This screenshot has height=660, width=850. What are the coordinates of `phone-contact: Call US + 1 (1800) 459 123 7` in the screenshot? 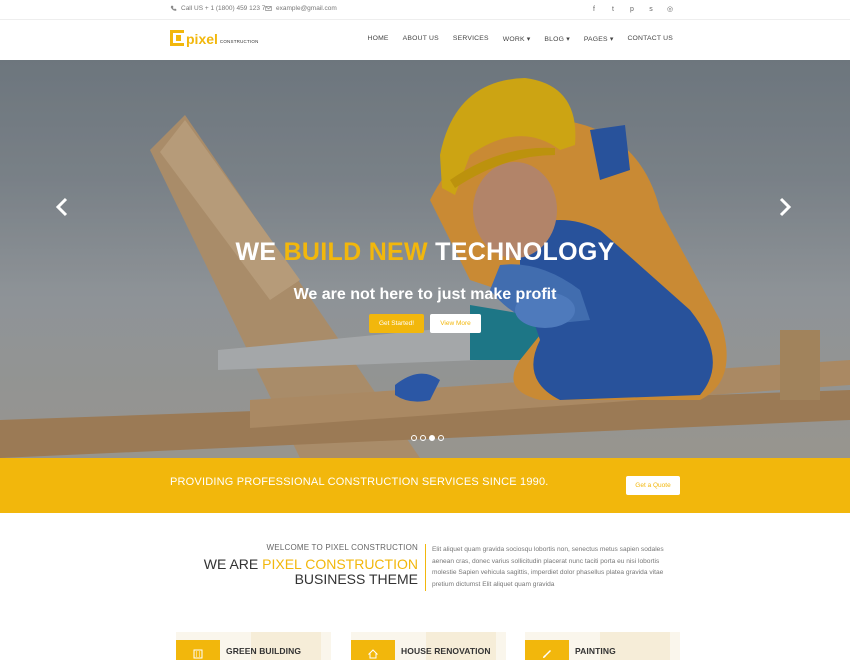 It's located at (217, 8).